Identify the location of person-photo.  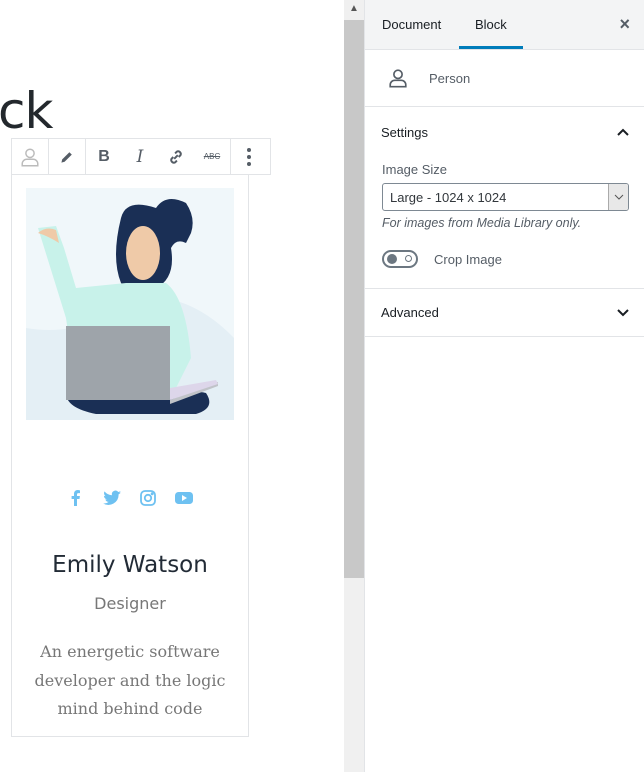
(130, 304).